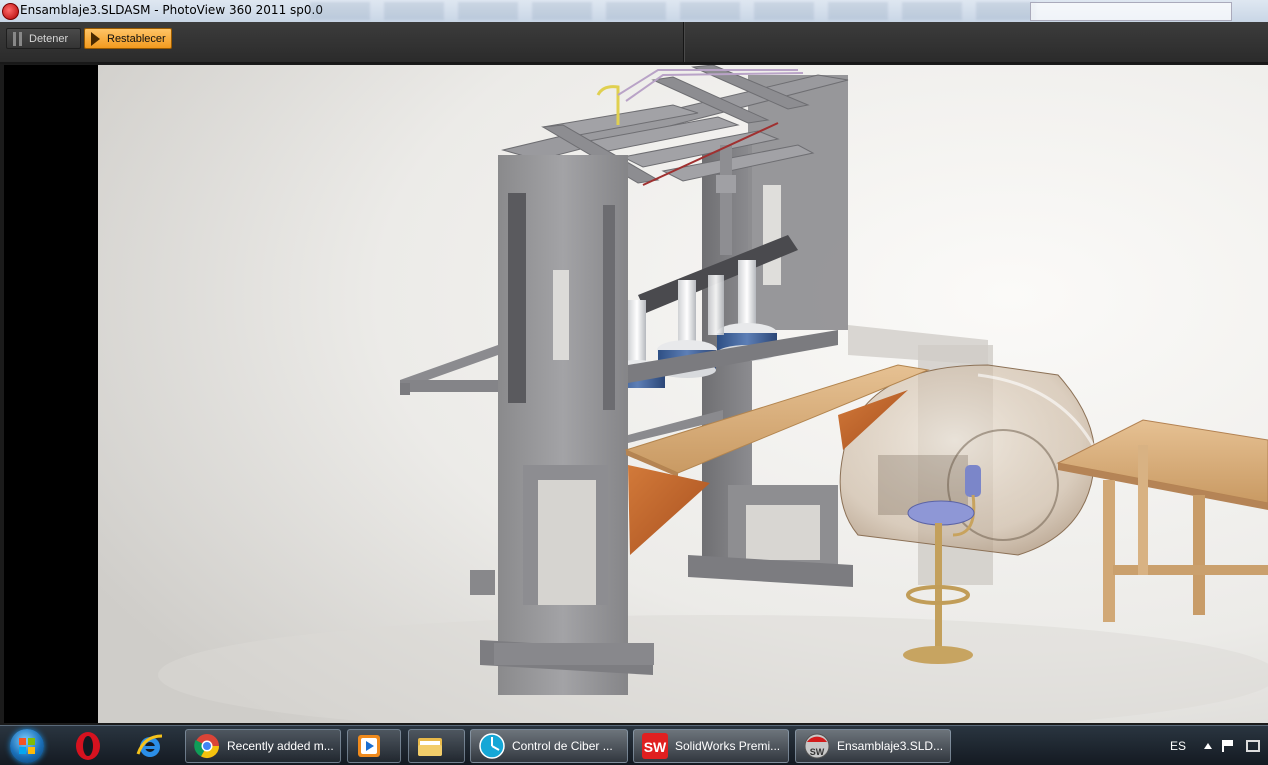 The width and height of the screenshot is (1268, 765). I want to click on internet-explorer-icon, so click(149, 745).